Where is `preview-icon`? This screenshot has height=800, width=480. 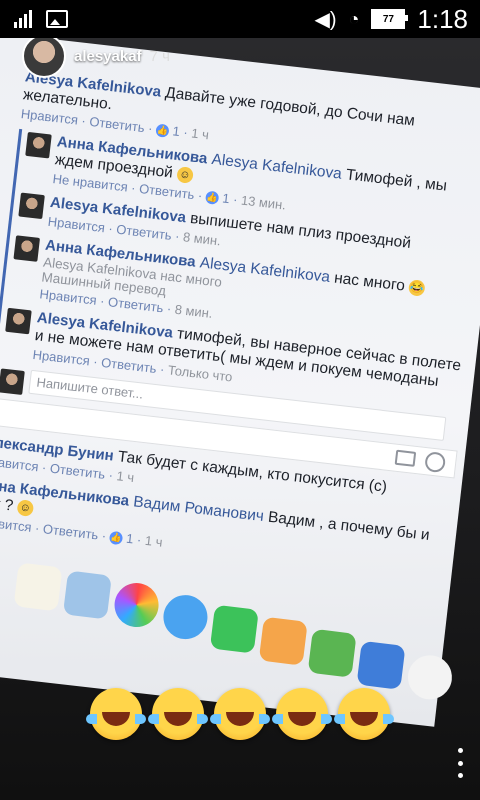
preview-icon is located at coordinates (87, 595).